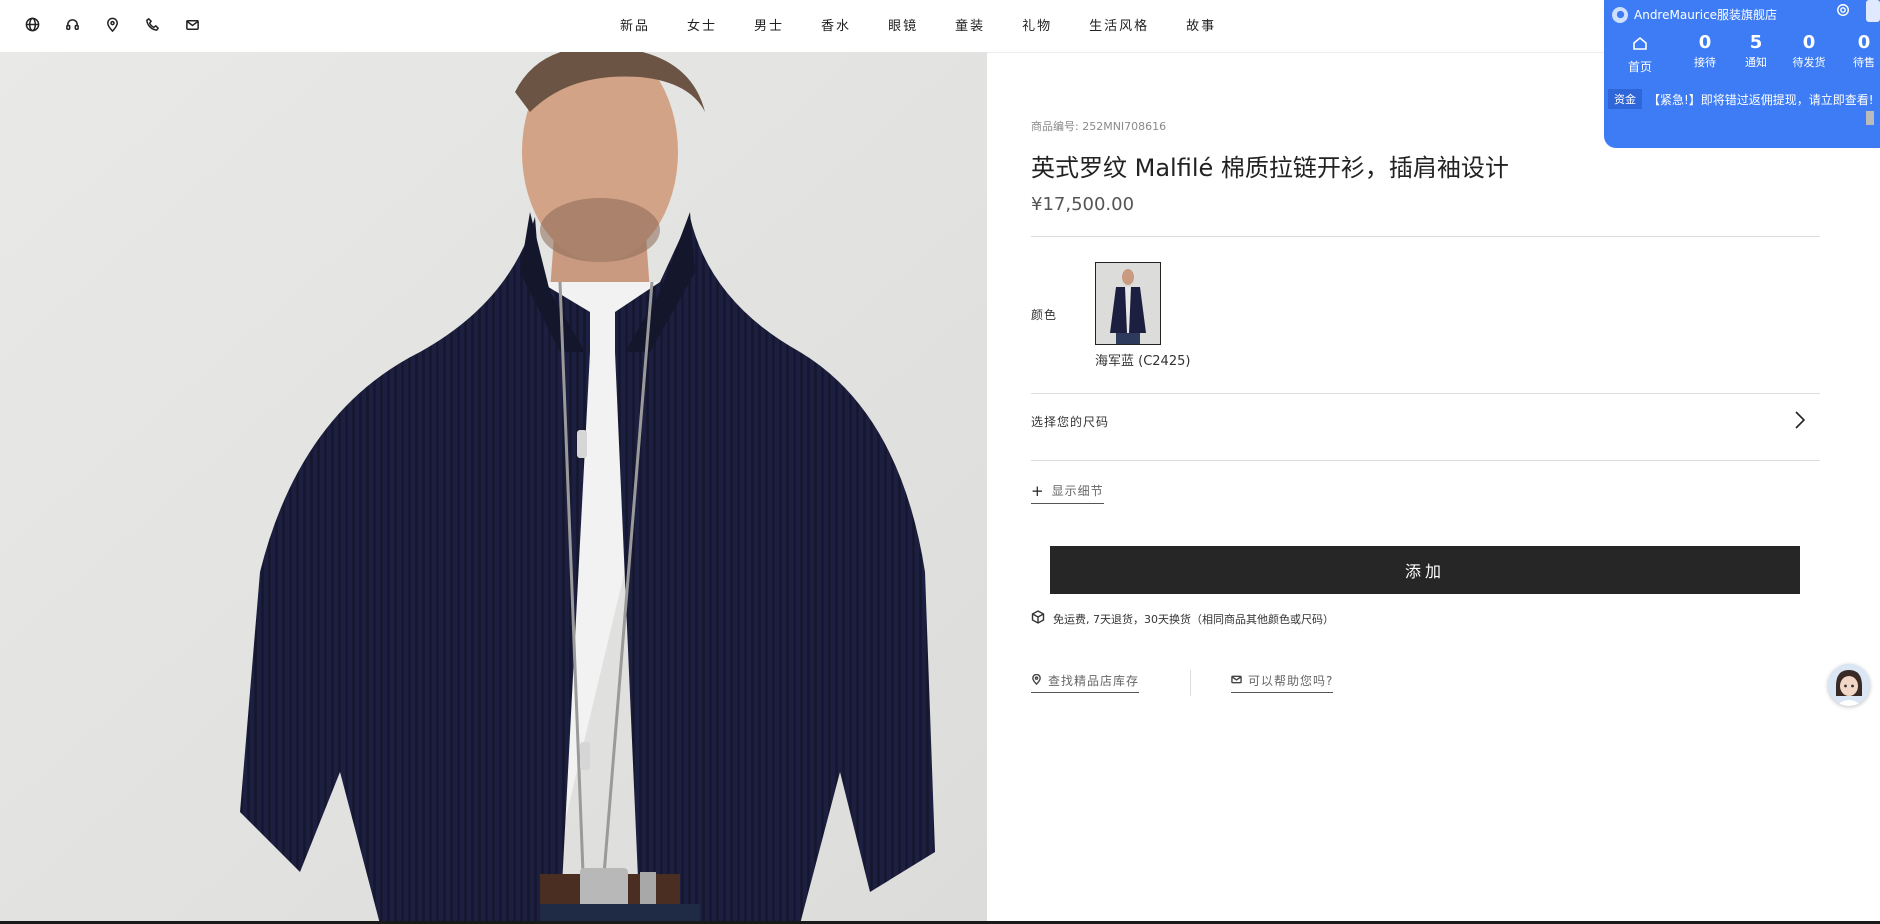 This screenshot has height=924, width=1880. I want to click on chevron-right-icon, so click(1799, 422).